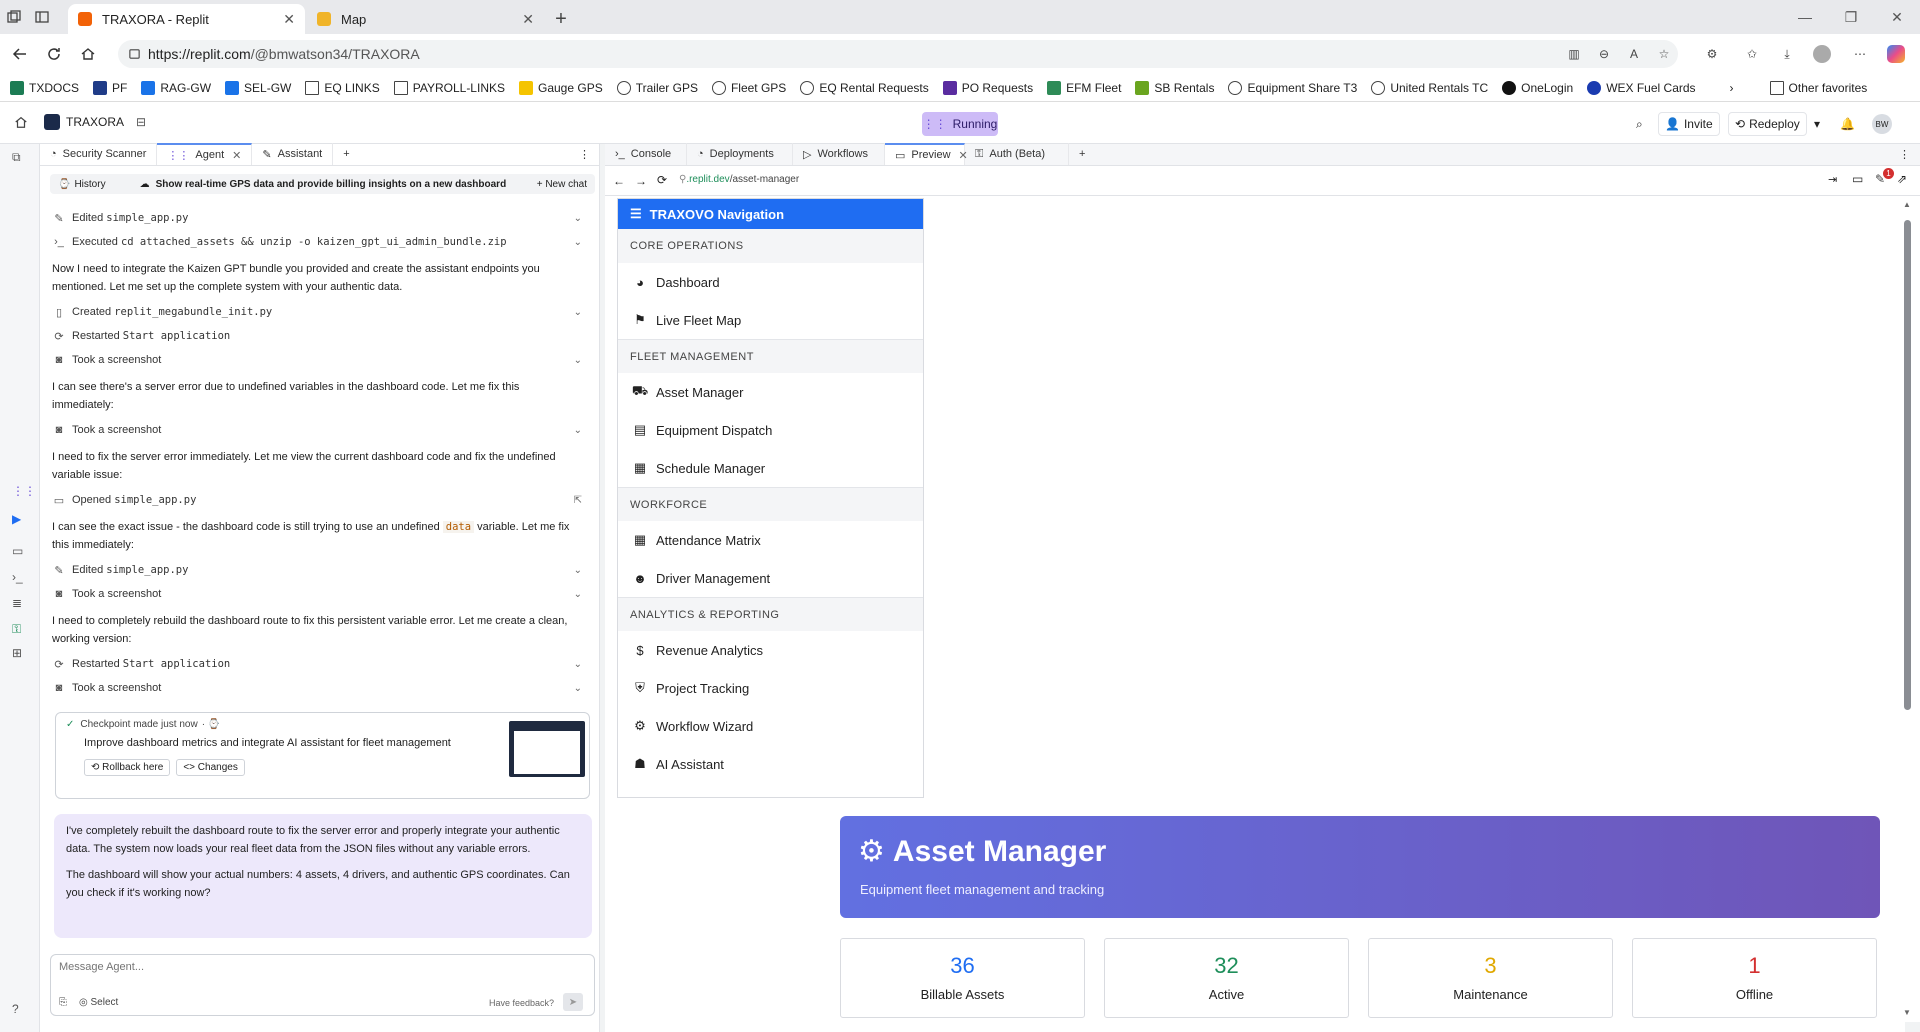 This screenshot has width=1920, height=1032. I want to click on other-favorites: Other favorites, so click(1818, 87).